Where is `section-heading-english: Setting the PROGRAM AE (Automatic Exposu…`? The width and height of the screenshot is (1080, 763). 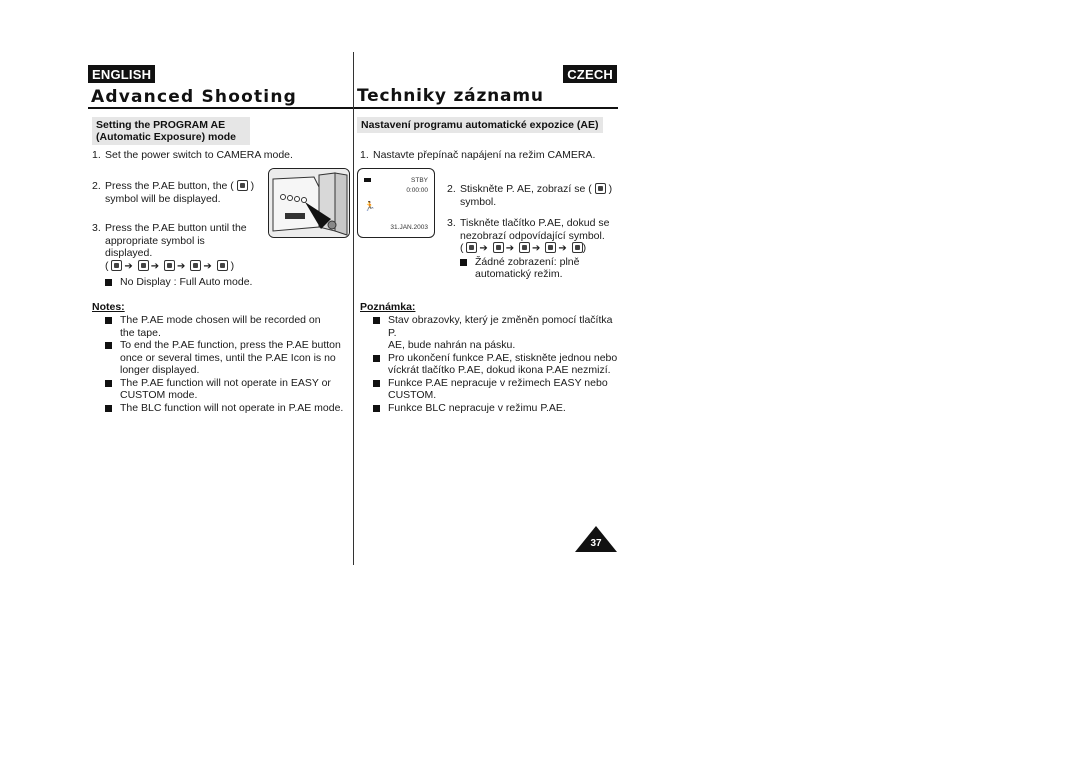 section-heading-english: Setting the PROGRAM AE (Automatic Exposu… is located at coordinates (171, 131).